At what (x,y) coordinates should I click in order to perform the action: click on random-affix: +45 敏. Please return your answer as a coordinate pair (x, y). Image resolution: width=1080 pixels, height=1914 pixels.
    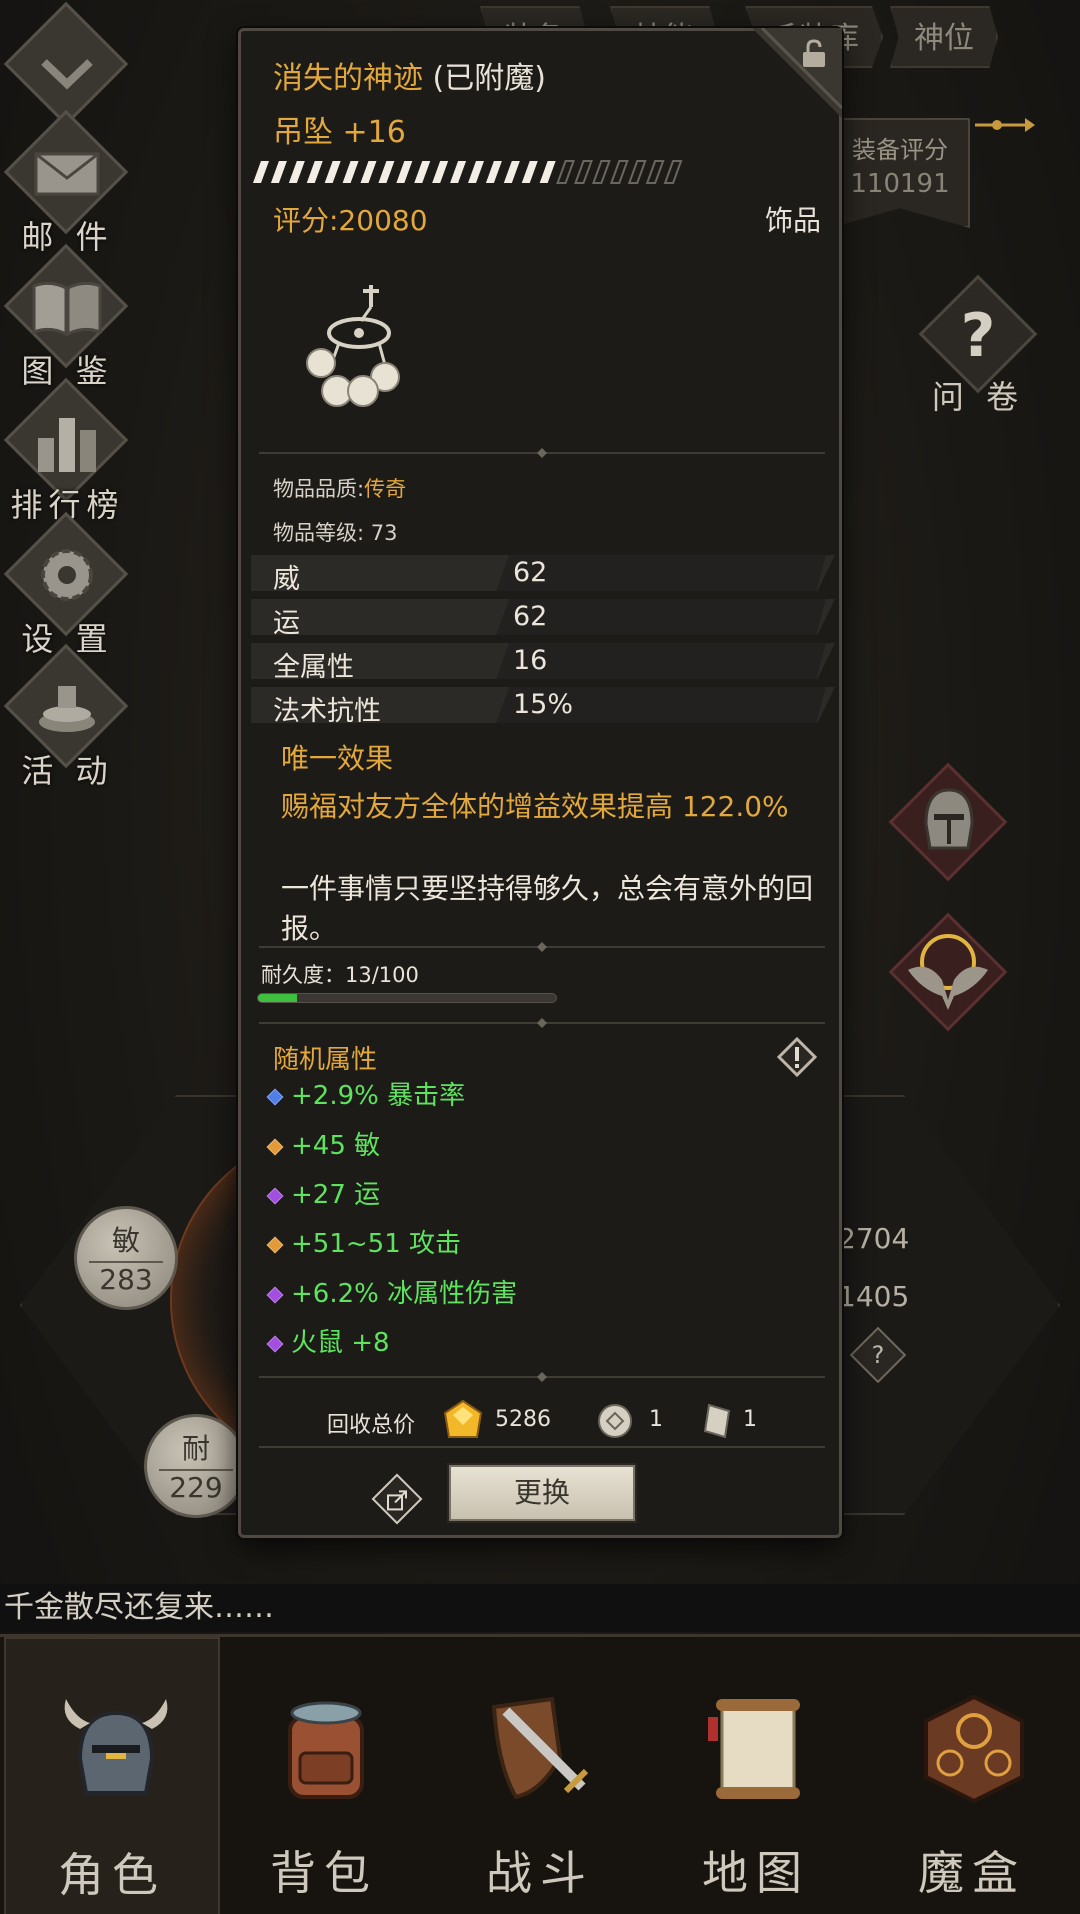
    Looking at the image, I should click on (323, 1143).